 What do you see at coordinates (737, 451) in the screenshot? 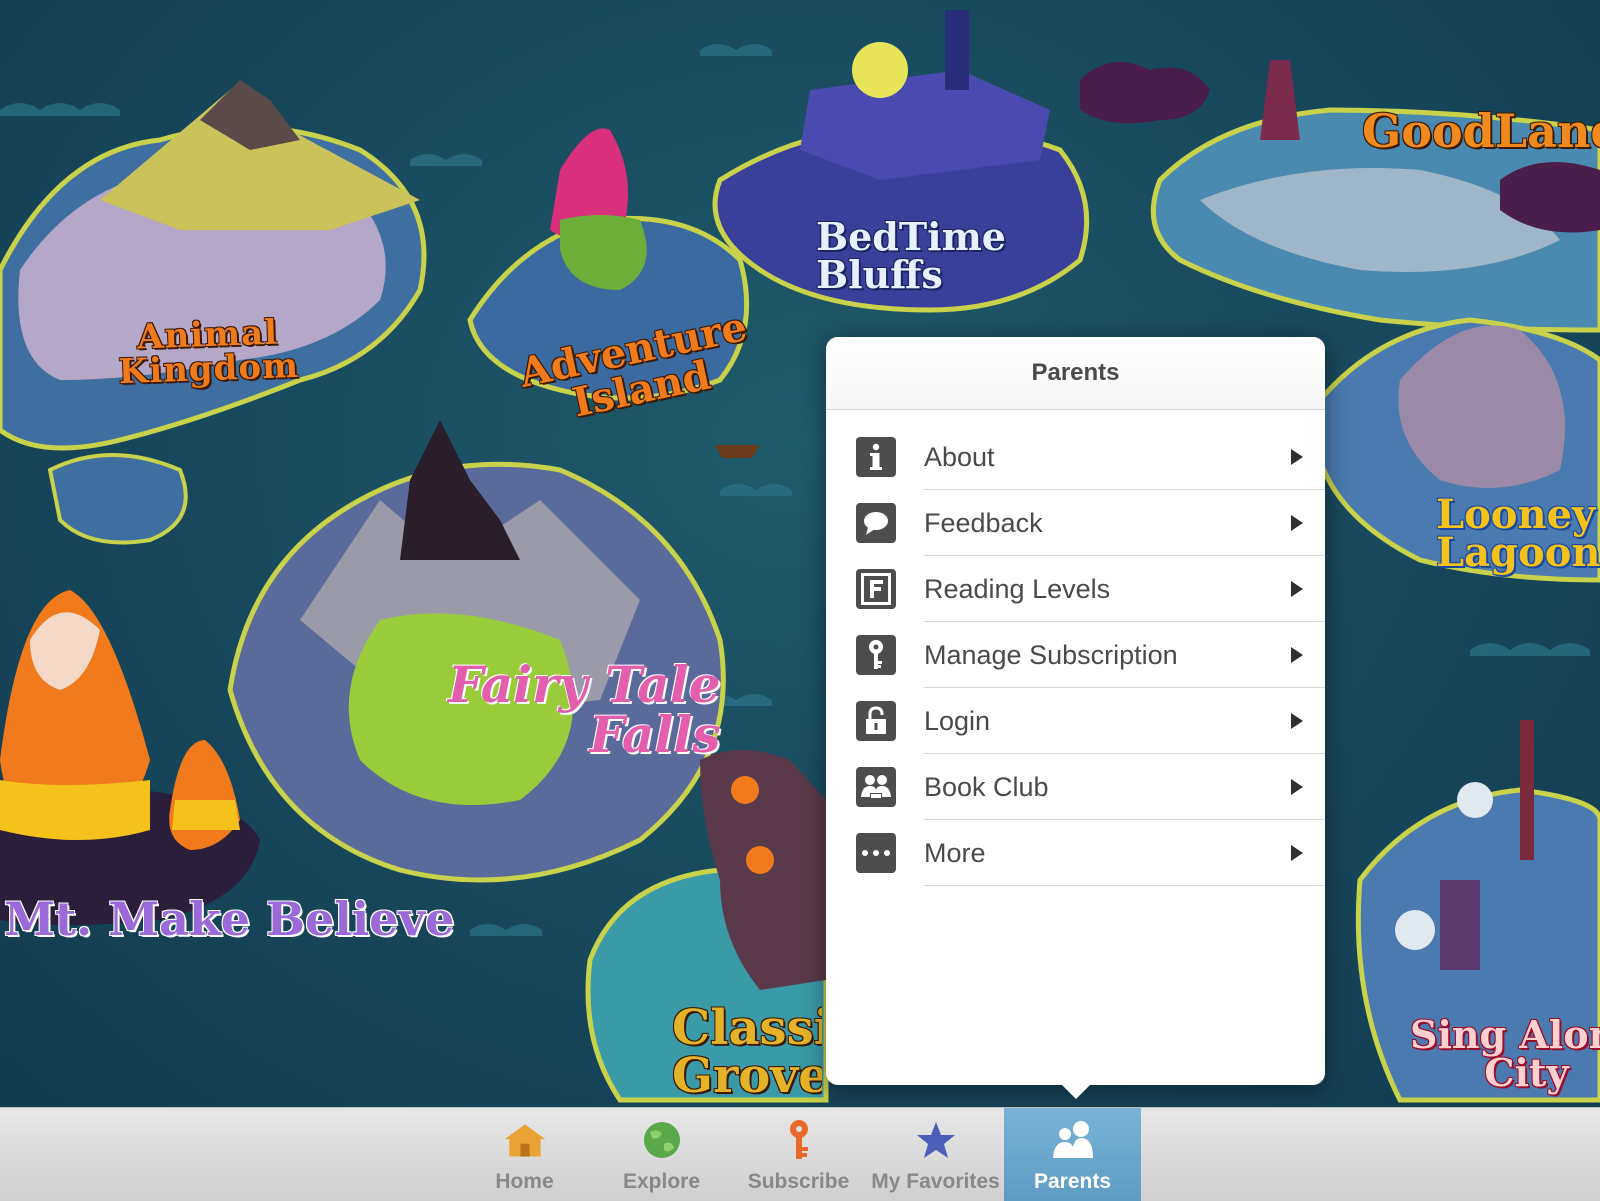
I see `ship-icon` at bounding box center [737, 451].